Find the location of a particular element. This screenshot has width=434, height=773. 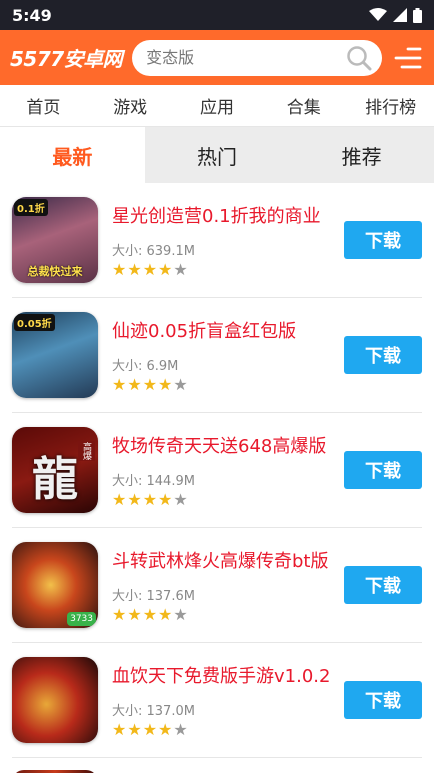

wifi-icon is located at coordinates (378, 14).